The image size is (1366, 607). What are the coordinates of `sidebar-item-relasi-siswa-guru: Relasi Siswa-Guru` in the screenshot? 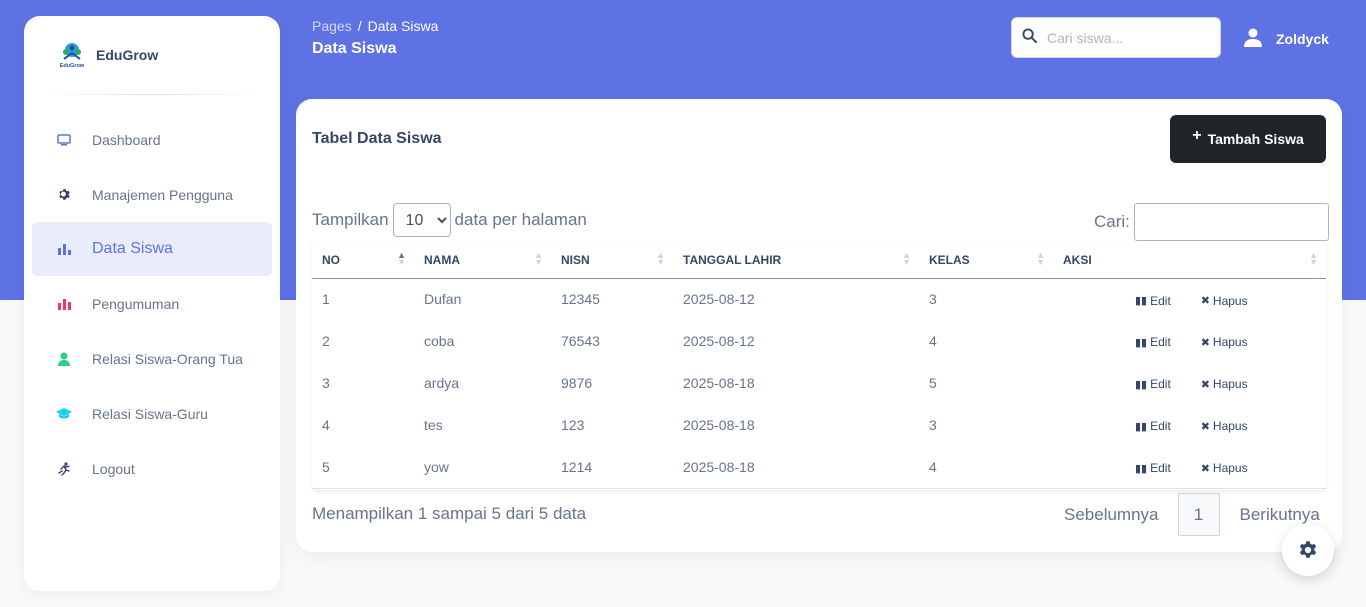 It's located at (152, 413).